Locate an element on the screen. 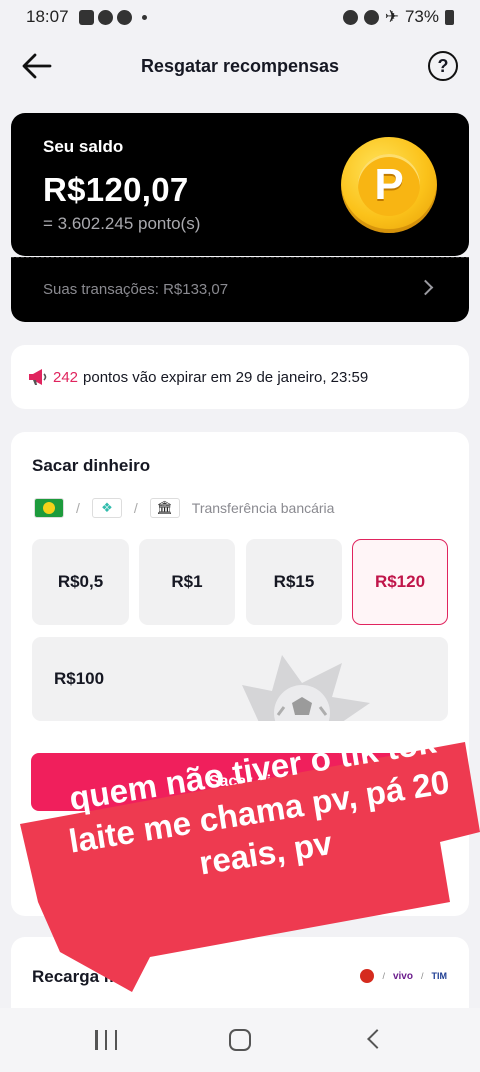 This screenshot has height=1072, width=480. amount-option: R$15 is located at coordinates (294, 582).